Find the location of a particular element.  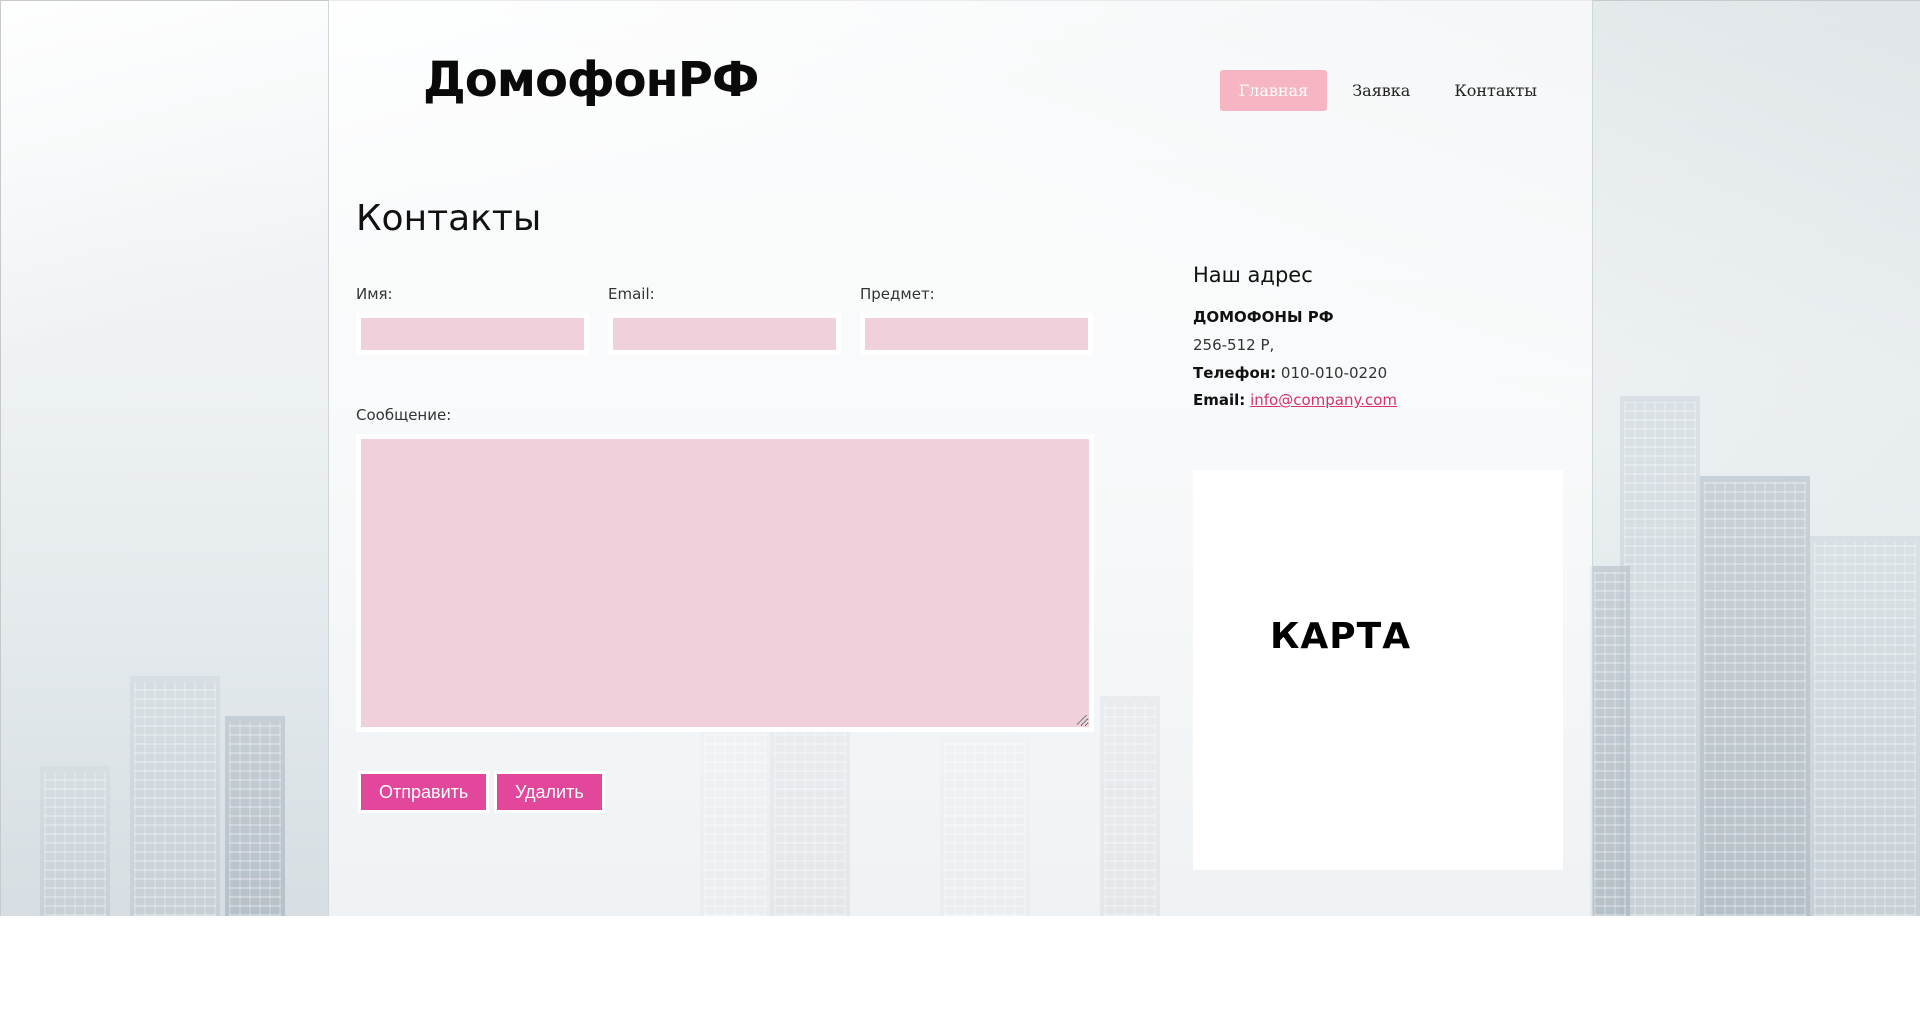

nav-item-contacts: Контакты is located at coordinates (1495, 90).